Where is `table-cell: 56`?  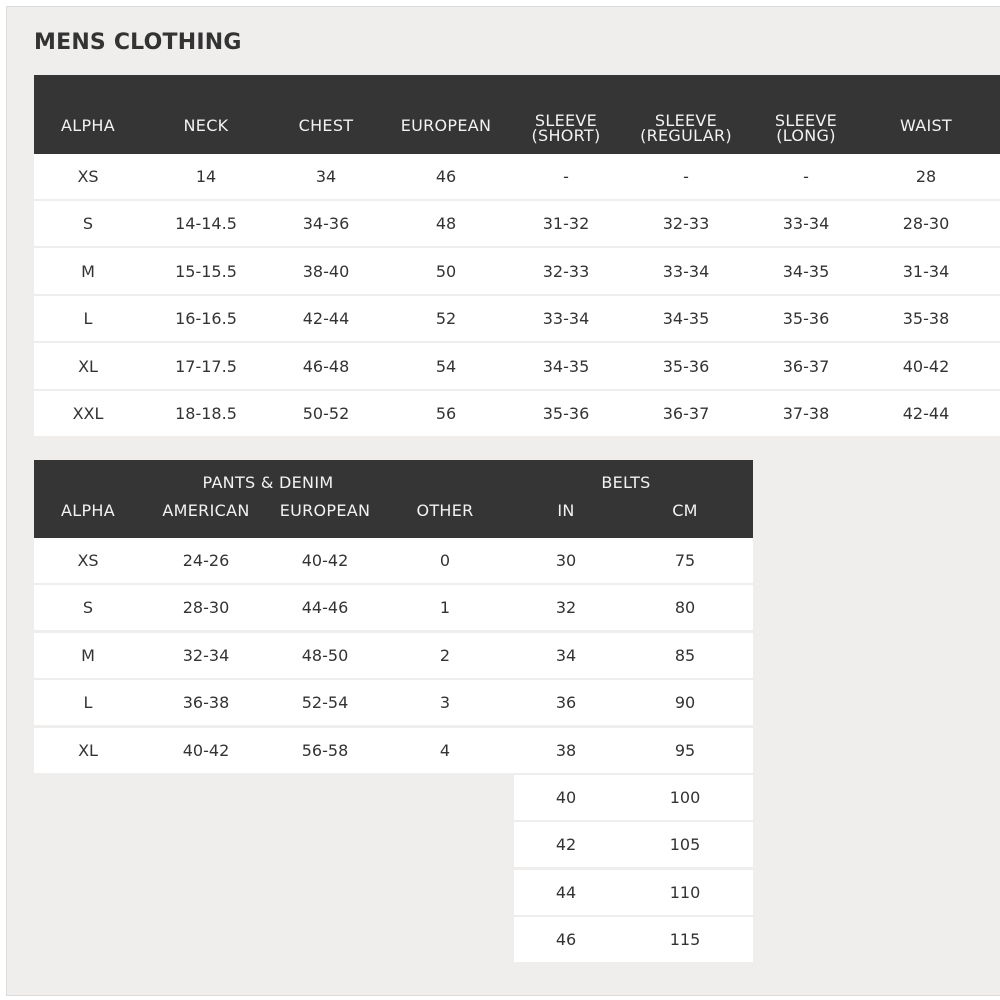
table-cell: 56 is located at coordinates (446, 413).